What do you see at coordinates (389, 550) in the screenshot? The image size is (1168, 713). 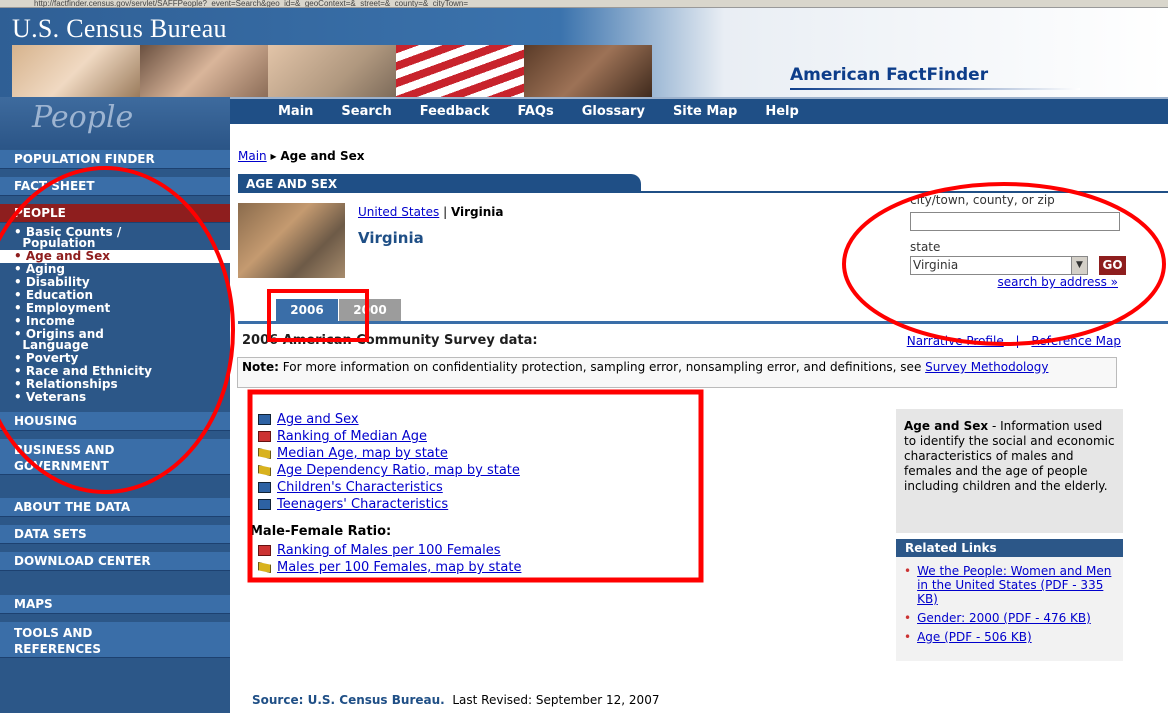 I see `ranking-males-link: Ranking of Males per 100 Females` at bounding box center [389, 550].